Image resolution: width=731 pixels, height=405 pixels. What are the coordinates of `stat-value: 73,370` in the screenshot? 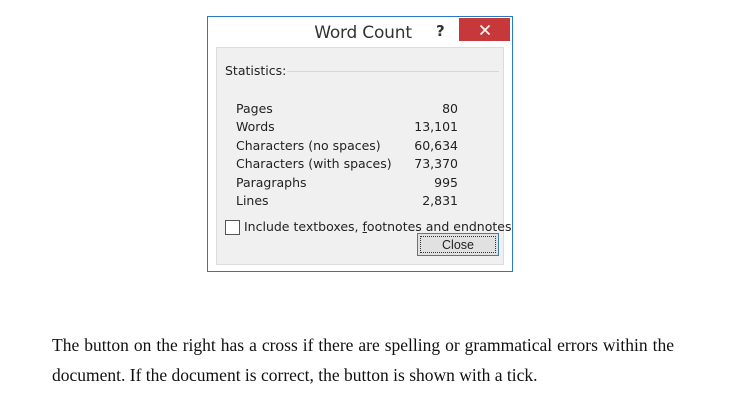 It's located at (436, 163).